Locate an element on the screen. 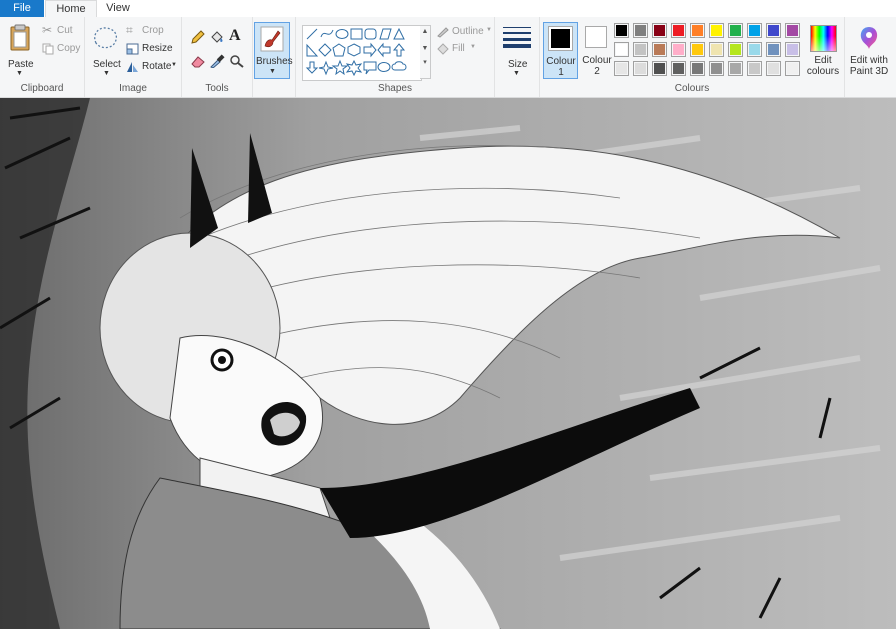 This screenshot has width=896, height=629. edit-with-paint3d-button: Edit with Paint 3D is located at coordinates (869, 52).